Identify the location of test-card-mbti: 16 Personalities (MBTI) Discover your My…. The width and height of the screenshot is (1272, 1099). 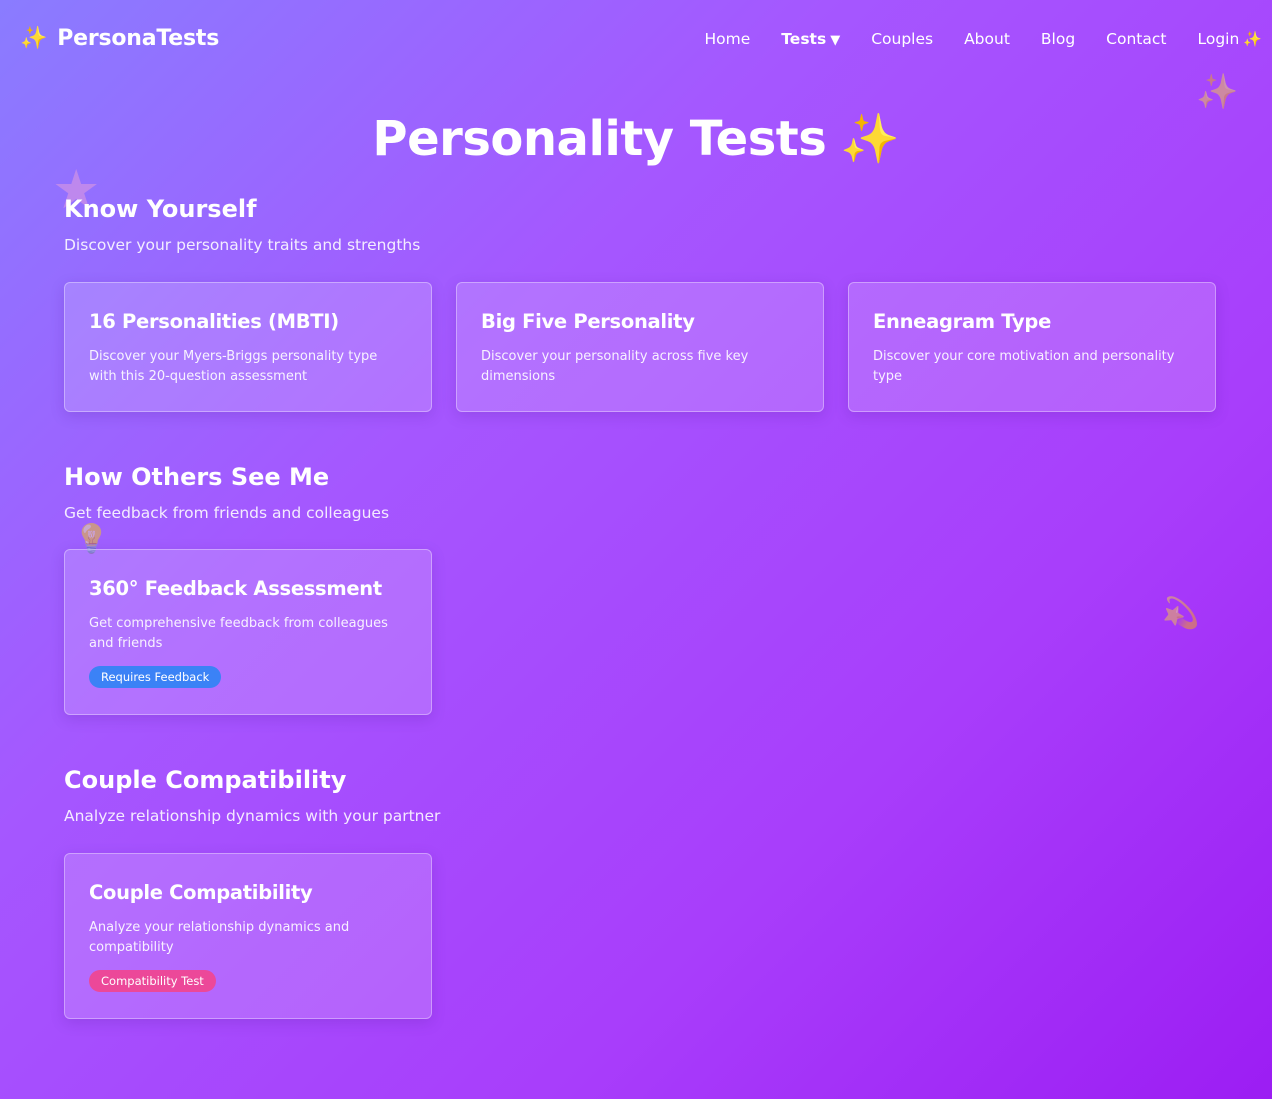
(248, 347).